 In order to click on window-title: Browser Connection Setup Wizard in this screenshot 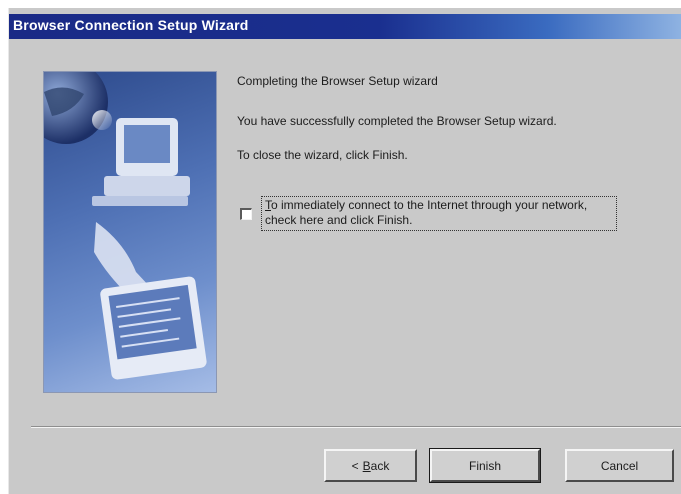, I will do `click(131, 25)`.